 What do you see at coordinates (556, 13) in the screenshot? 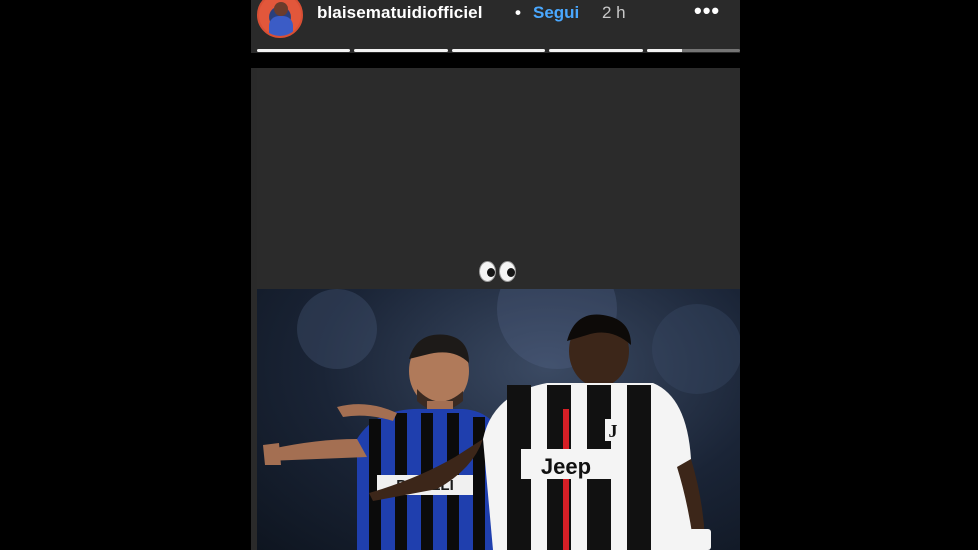
I see `follow-button: Segui` at bounding box center [556, 13].